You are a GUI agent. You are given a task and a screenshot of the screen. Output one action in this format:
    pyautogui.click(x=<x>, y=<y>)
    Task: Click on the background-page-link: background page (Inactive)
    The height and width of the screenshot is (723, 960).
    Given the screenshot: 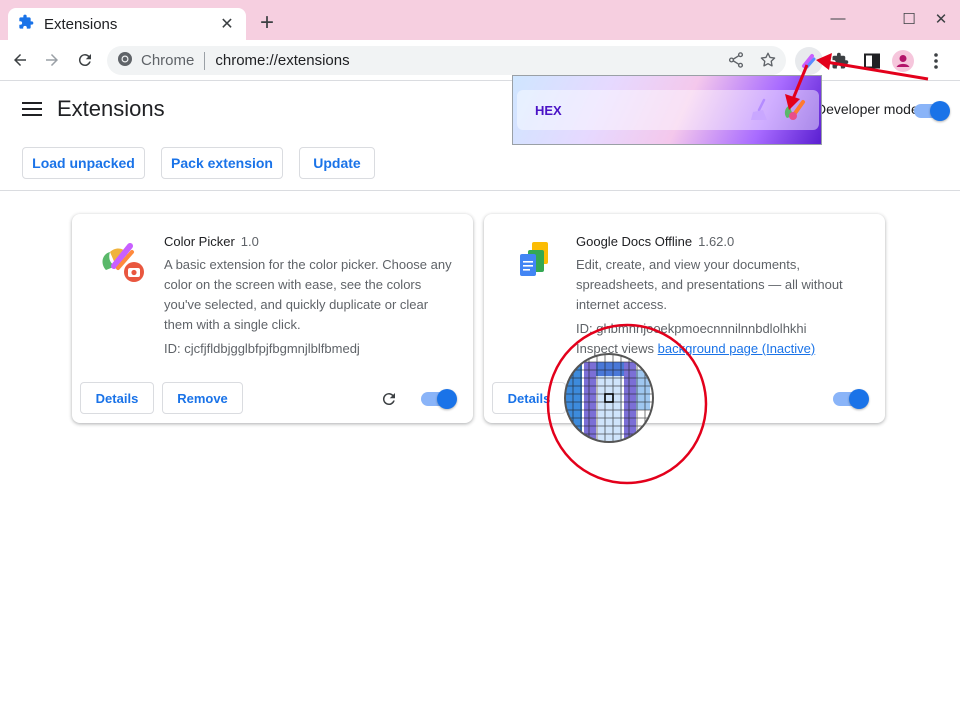 What is the action you would take?
    pyautogui.click(x=737, y=348)
    